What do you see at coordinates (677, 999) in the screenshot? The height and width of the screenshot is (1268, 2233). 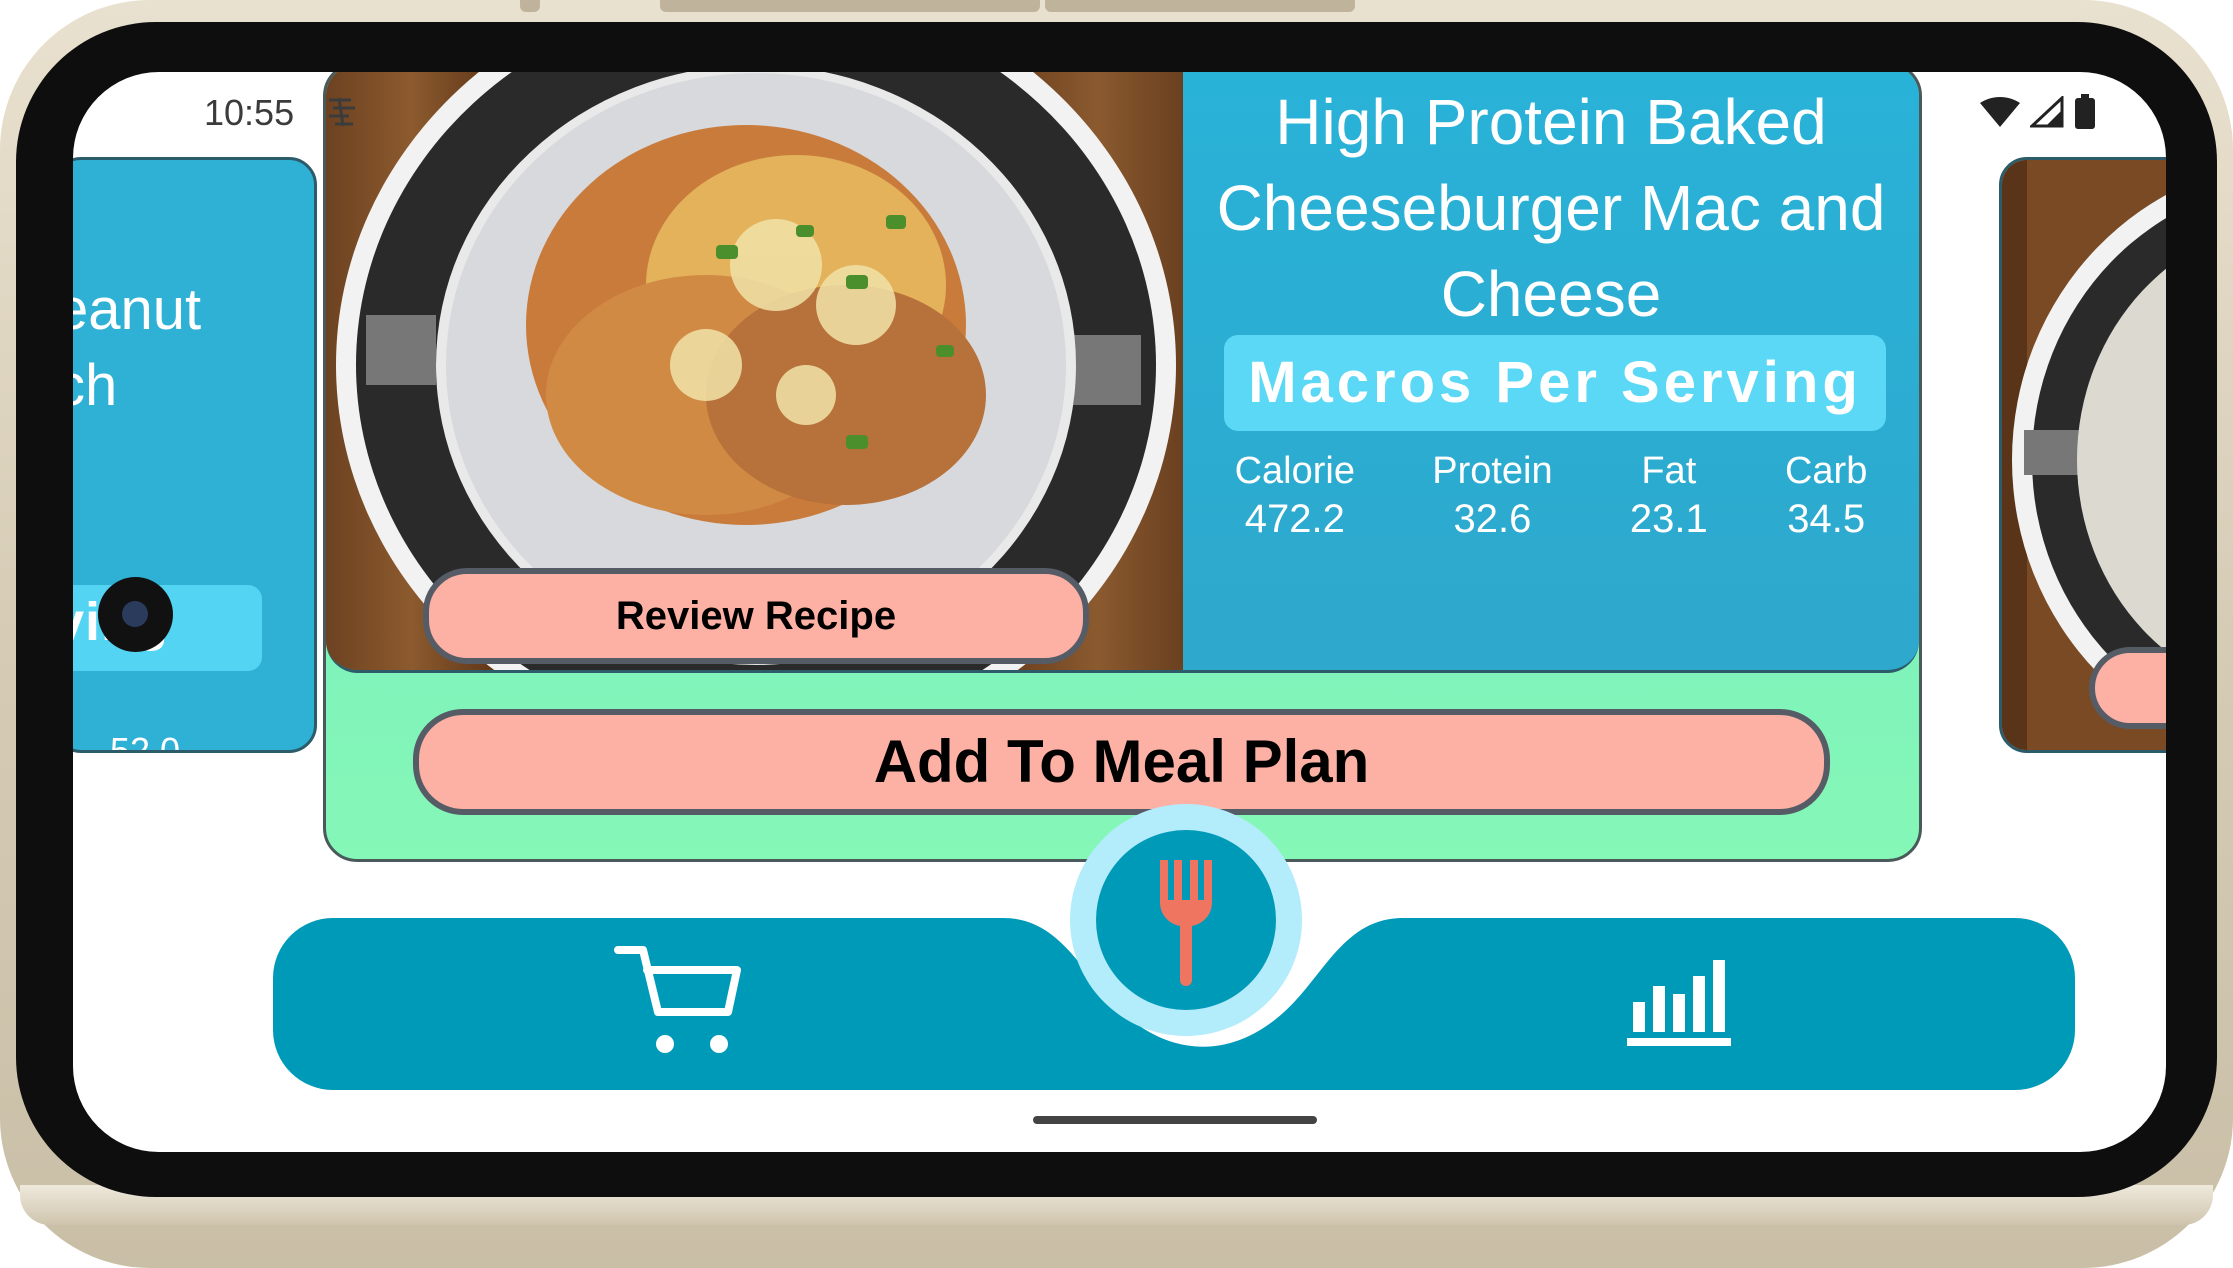 I see `cart-icon` at bounding box center [677, 999].